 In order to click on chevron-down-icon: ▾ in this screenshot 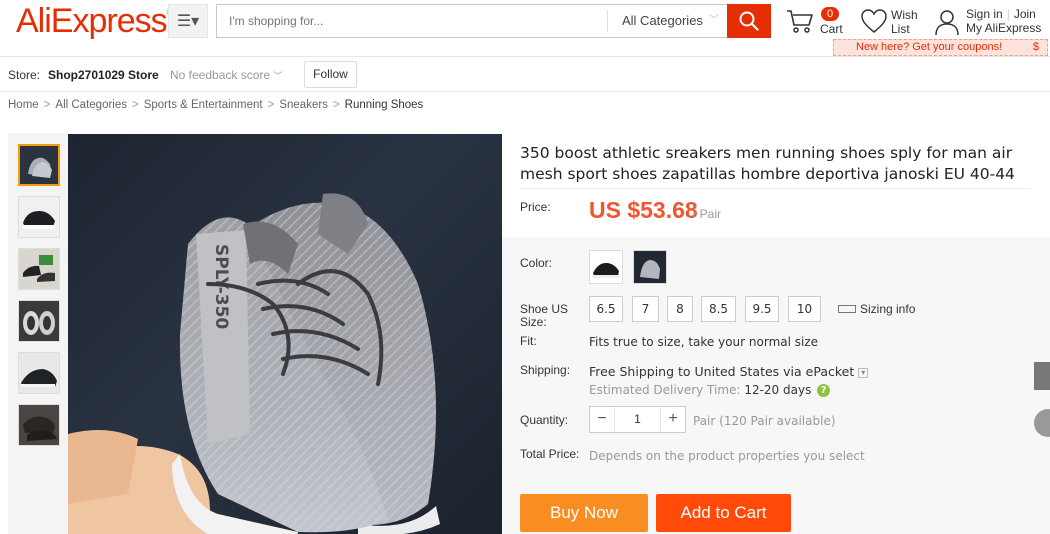, I will do `click(863, 372)`.